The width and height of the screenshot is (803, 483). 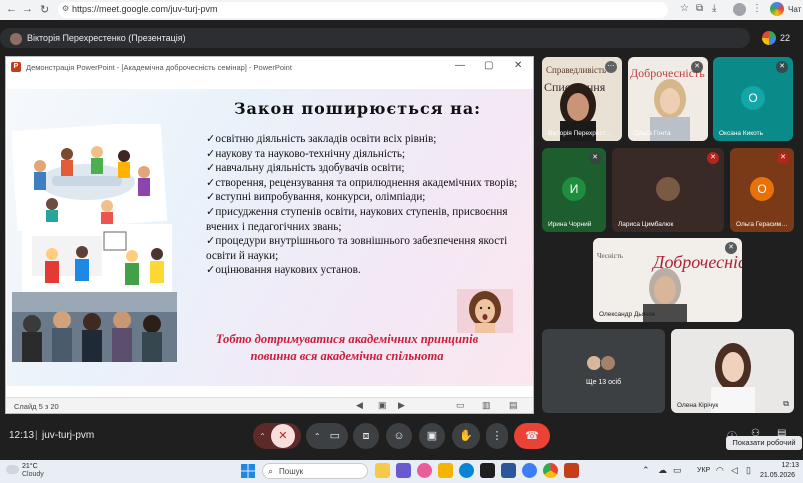 What do you see at coordinates (30, 466) in the screenshot?
I see `weather-temperature: 21°C` at bounding box center [30, 466].